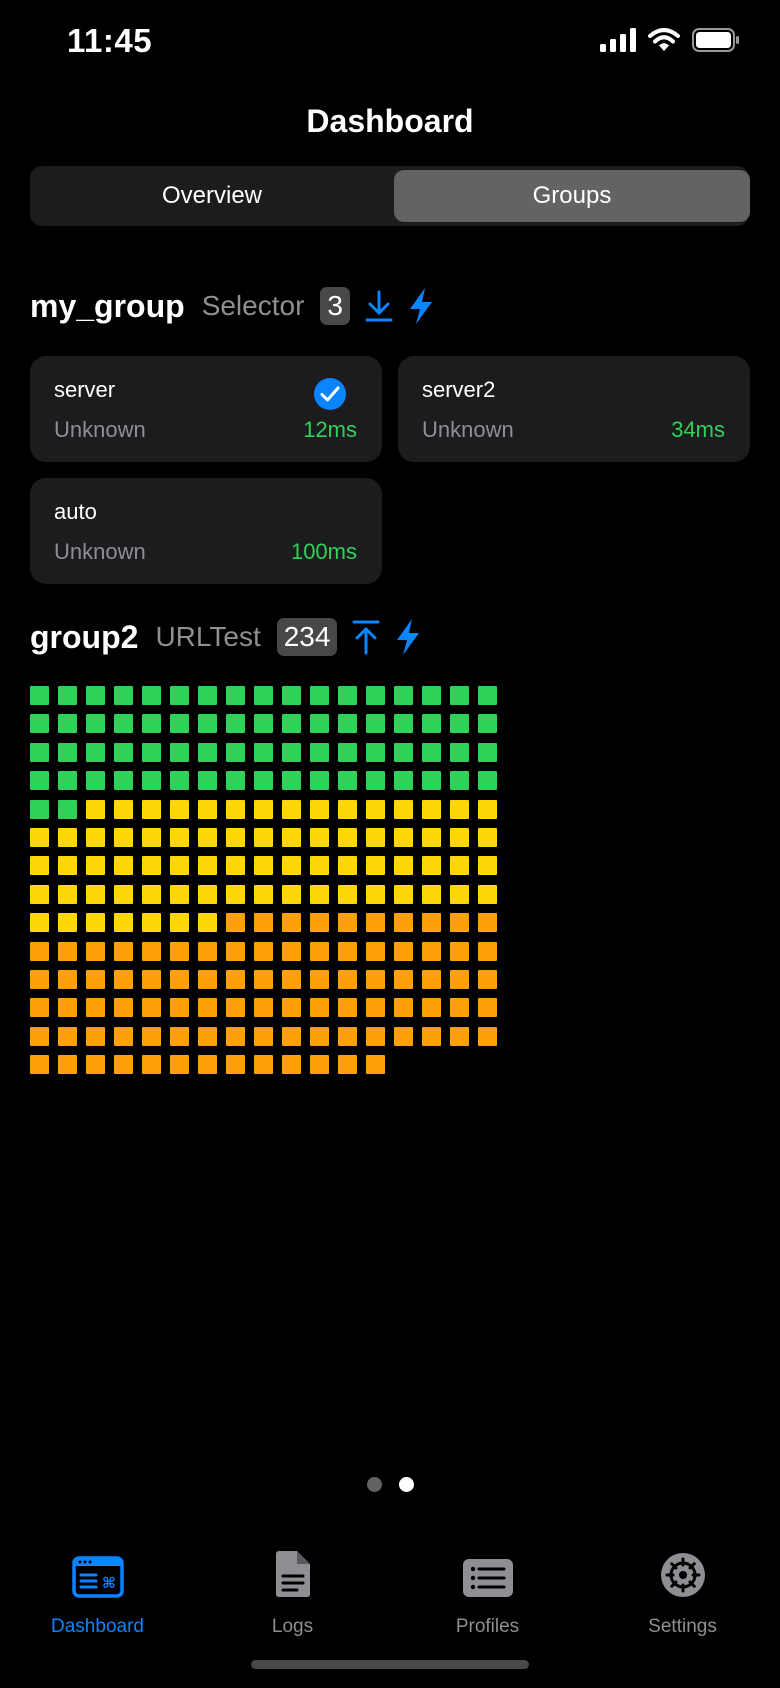  Describe the element at coordinates (406, 1484) in the screenshot. I see `page-dot-active` at that location.